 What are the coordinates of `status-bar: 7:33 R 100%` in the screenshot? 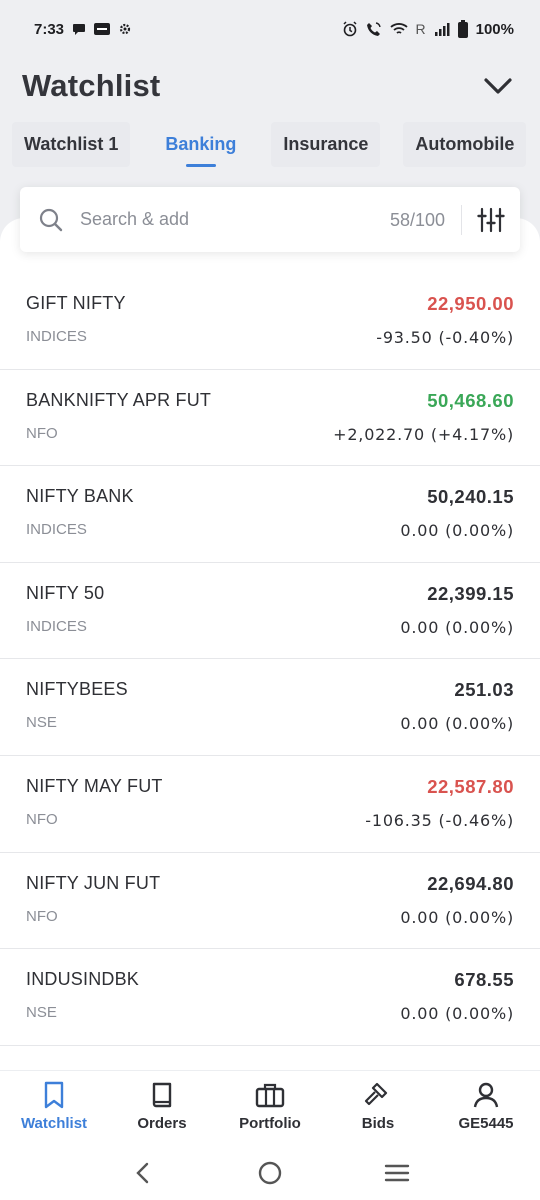 It's located at (270, 29).